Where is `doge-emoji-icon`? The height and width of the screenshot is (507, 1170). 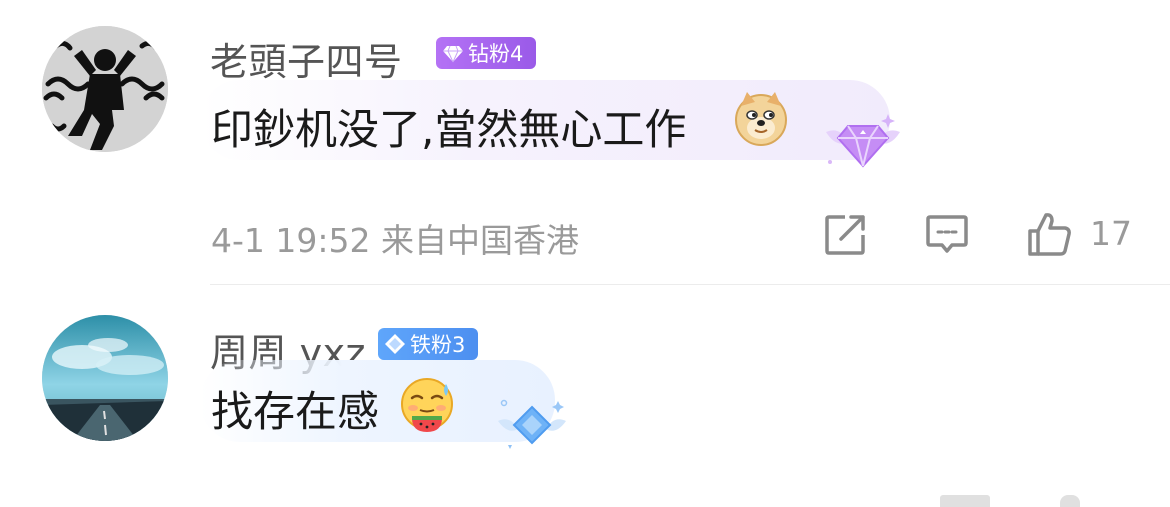 doge-emoji-icon is located at coordinates (761, 119).